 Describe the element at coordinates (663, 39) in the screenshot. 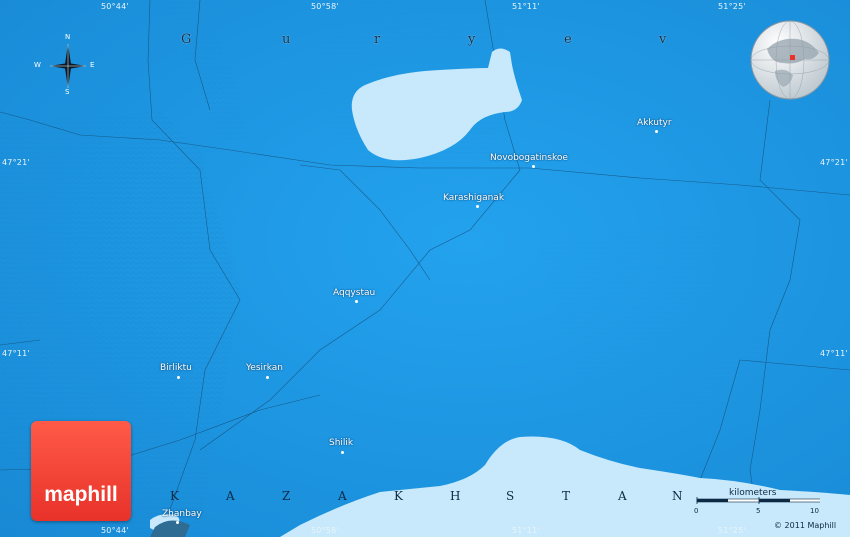

I see `region-label-letter: v` at that location.